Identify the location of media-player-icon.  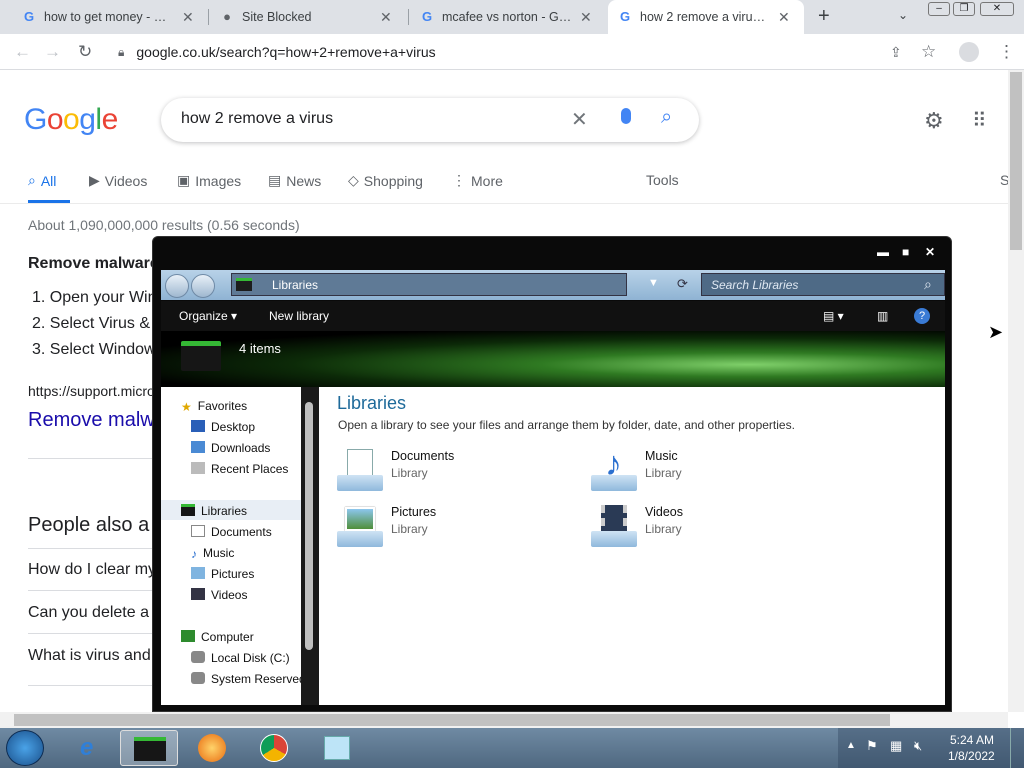
(213, 748).